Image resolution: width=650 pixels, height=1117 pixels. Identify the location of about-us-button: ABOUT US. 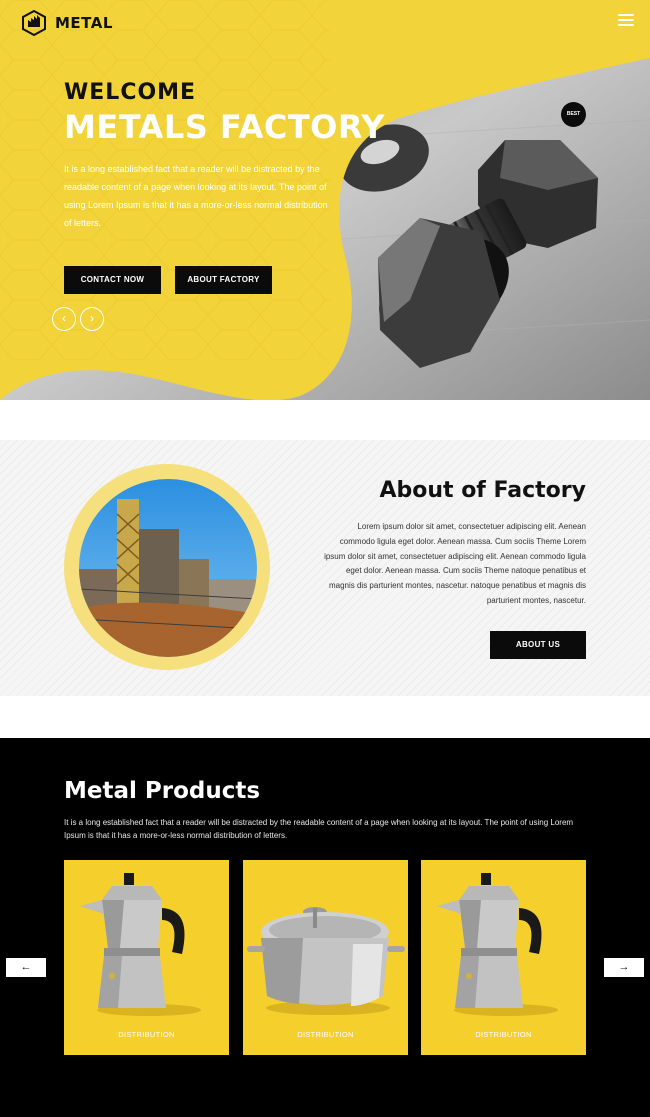
(538, 645).